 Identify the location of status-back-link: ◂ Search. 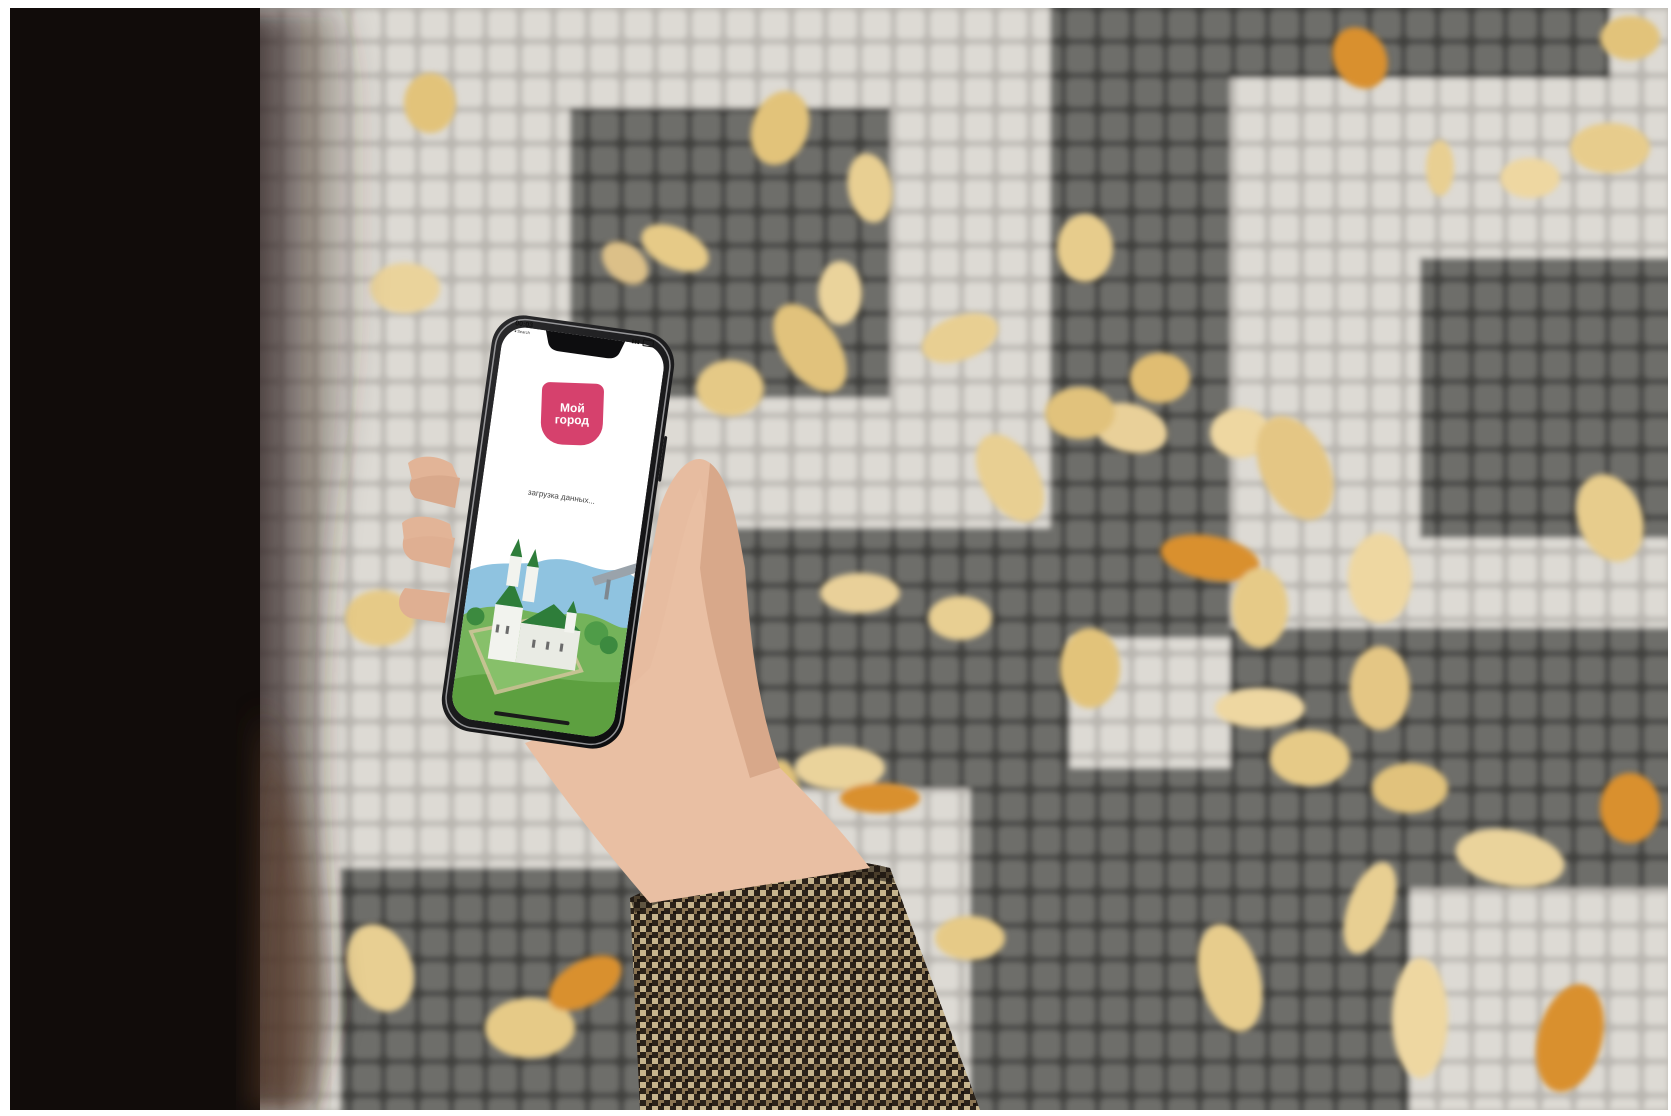
(522, 331).